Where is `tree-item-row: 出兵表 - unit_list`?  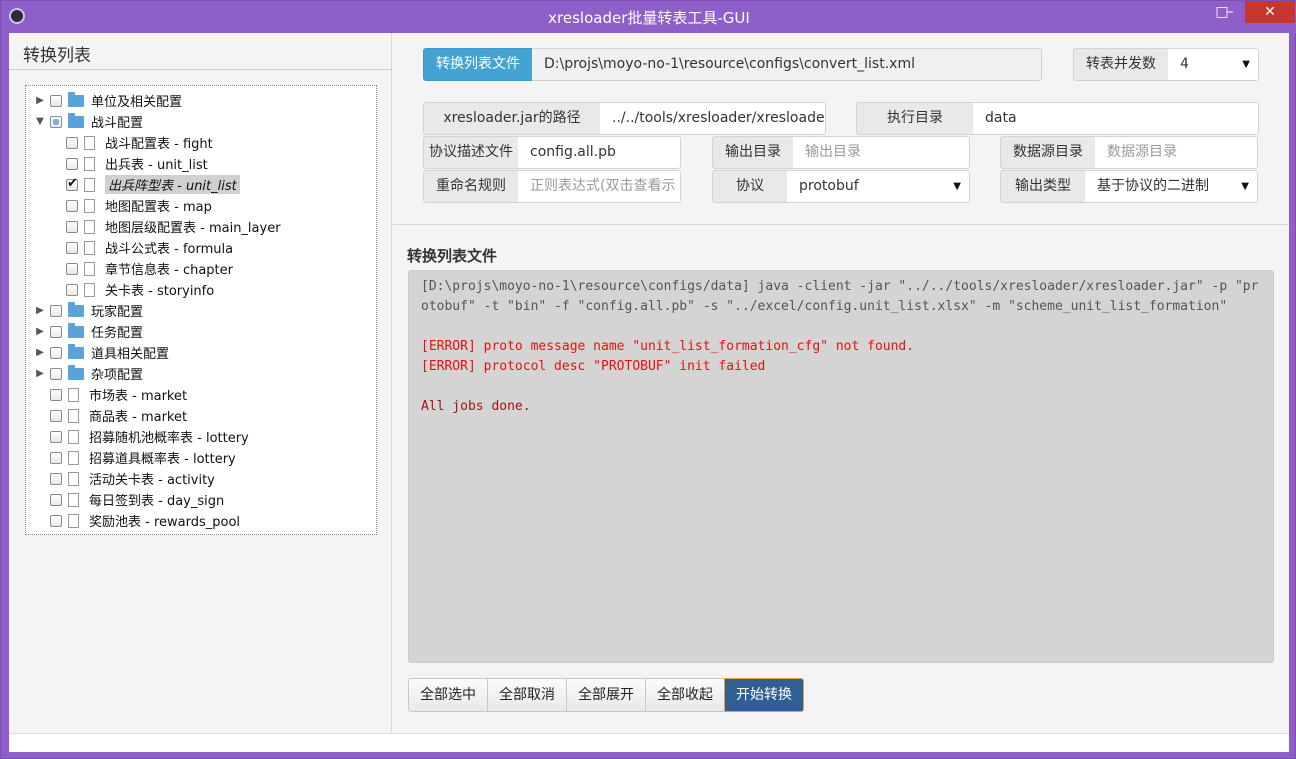
tree-item-row: 出兵表 - unit_list is located at coordinates (129, 163).